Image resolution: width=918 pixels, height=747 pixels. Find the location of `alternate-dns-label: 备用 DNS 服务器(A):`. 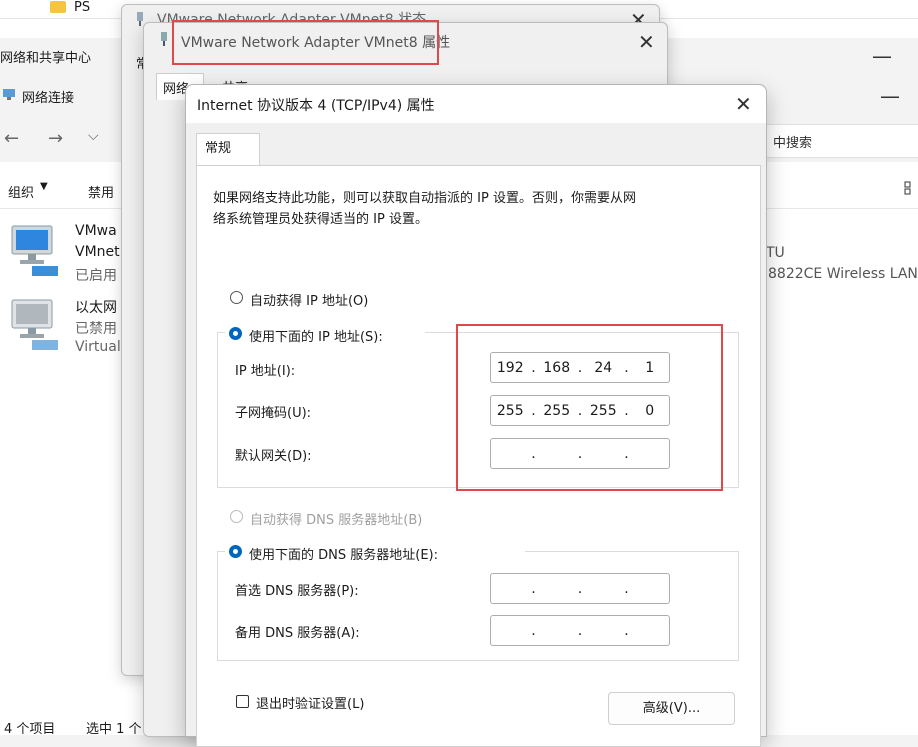

alternate-dns-label: 备用 DNS 服务器(A): is located at coordinates (297, 633).